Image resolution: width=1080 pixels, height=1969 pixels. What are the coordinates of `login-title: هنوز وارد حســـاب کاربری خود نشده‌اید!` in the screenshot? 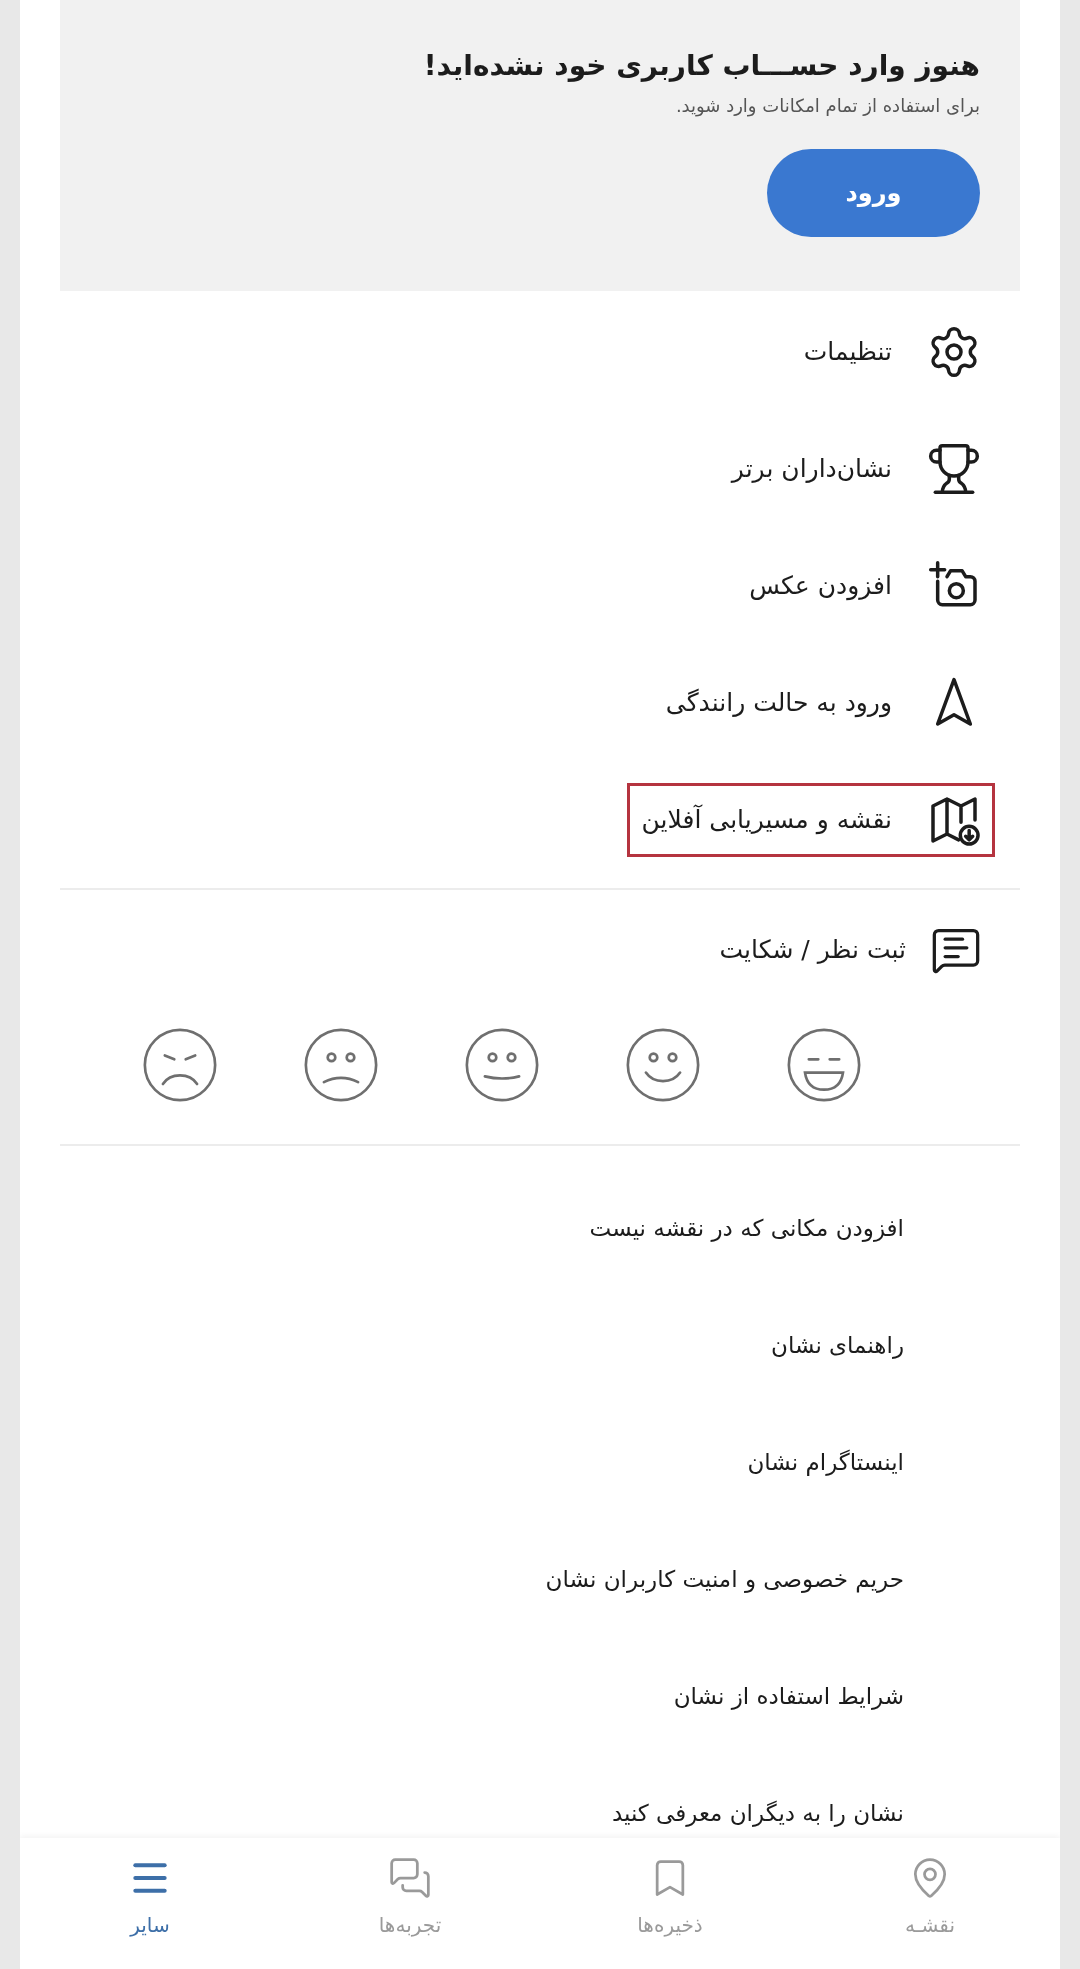 It's located at (701, 66).